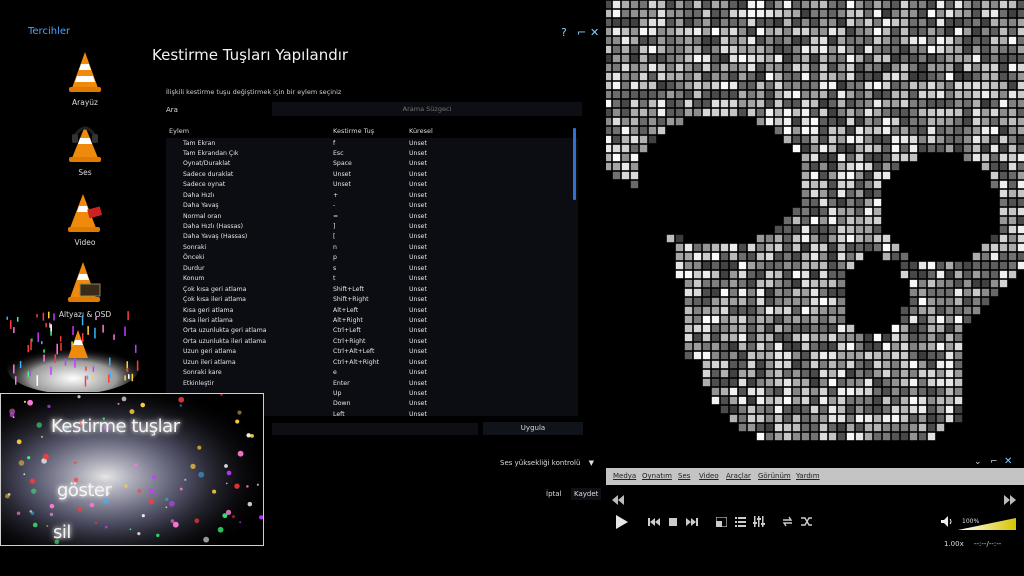 Image resolution: width=1024 pixels, height=576 pixels. I want to click on sidebar-item-interface: Arayüz, so click(85, 78).